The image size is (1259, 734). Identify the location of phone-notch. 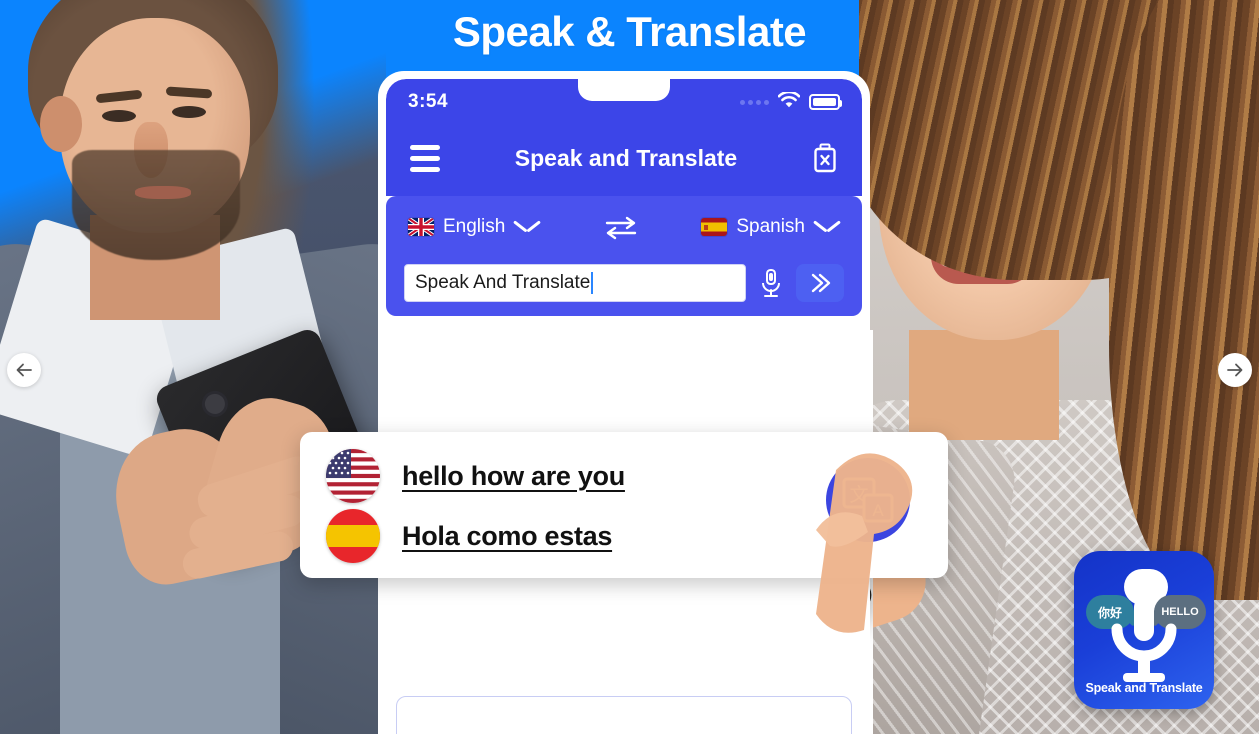
(624, 90).